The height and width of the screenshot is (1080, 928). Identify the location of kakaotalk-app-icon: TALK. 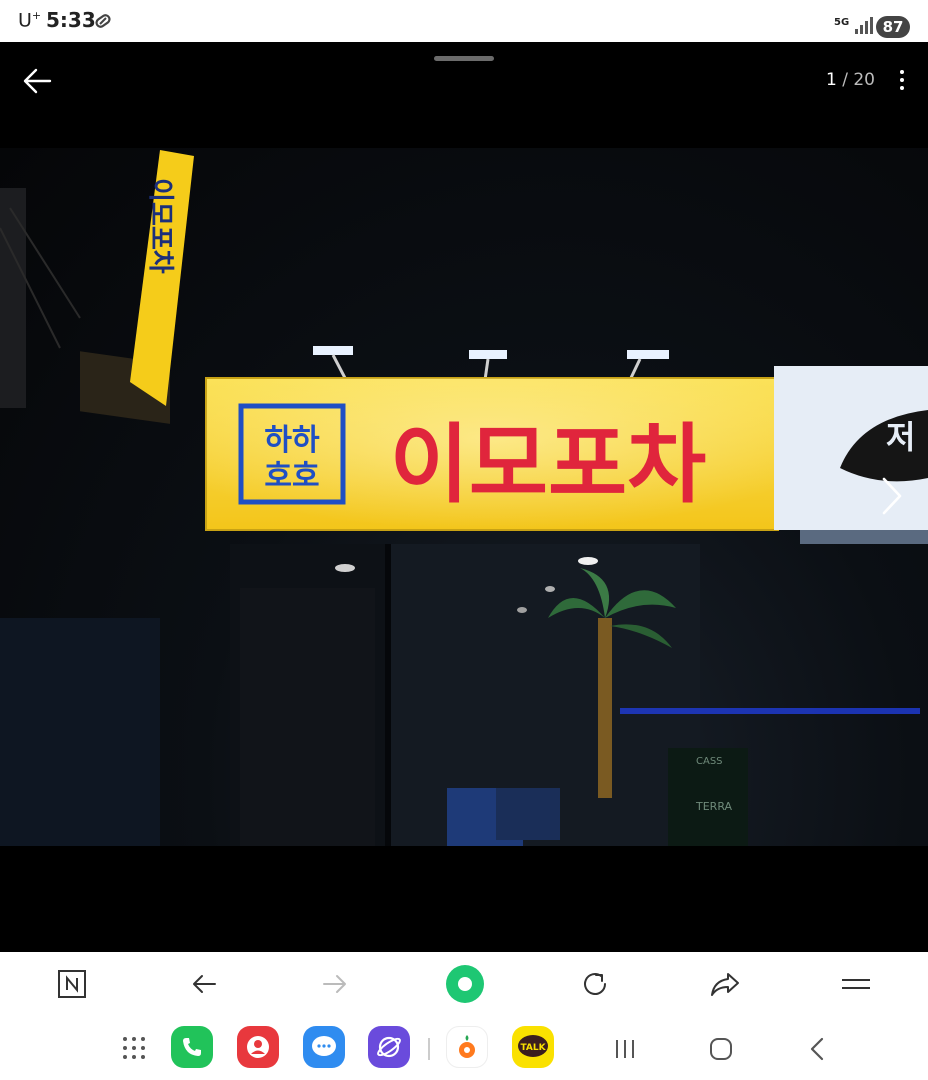
(533, 1047).